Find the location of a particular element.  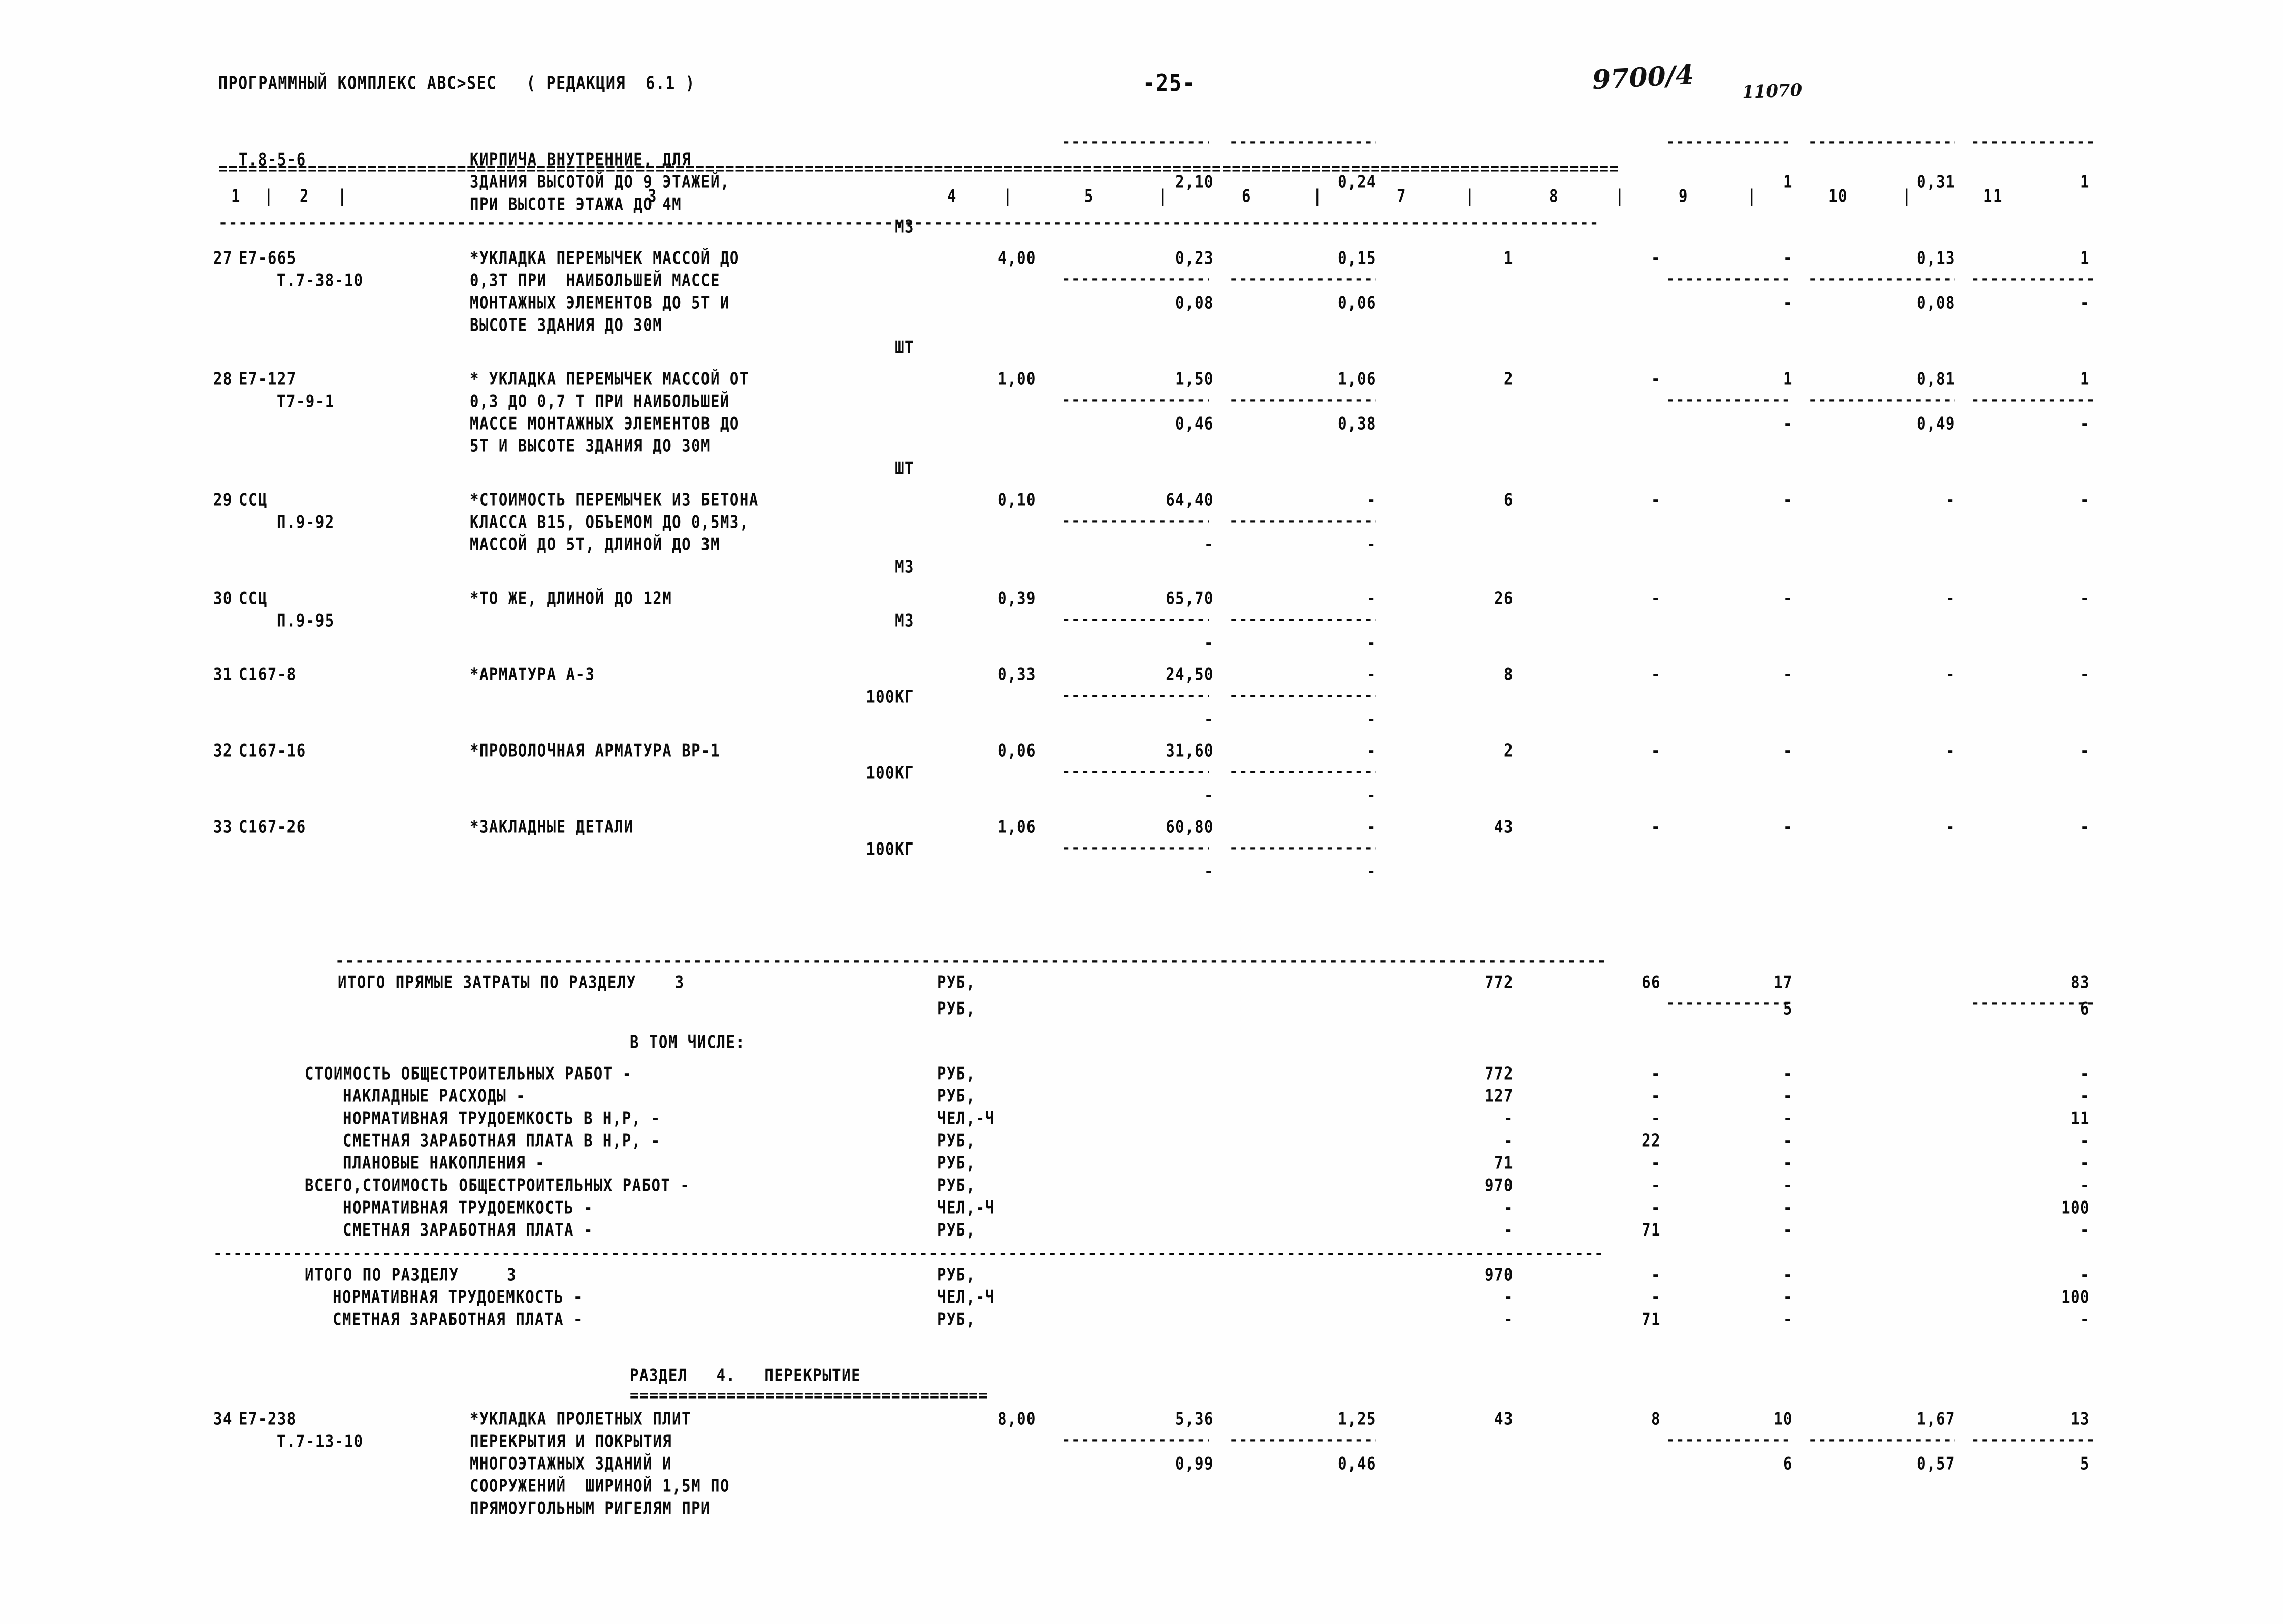

detail-0-unit: РУБ, is located at coordinates (956, 1073).